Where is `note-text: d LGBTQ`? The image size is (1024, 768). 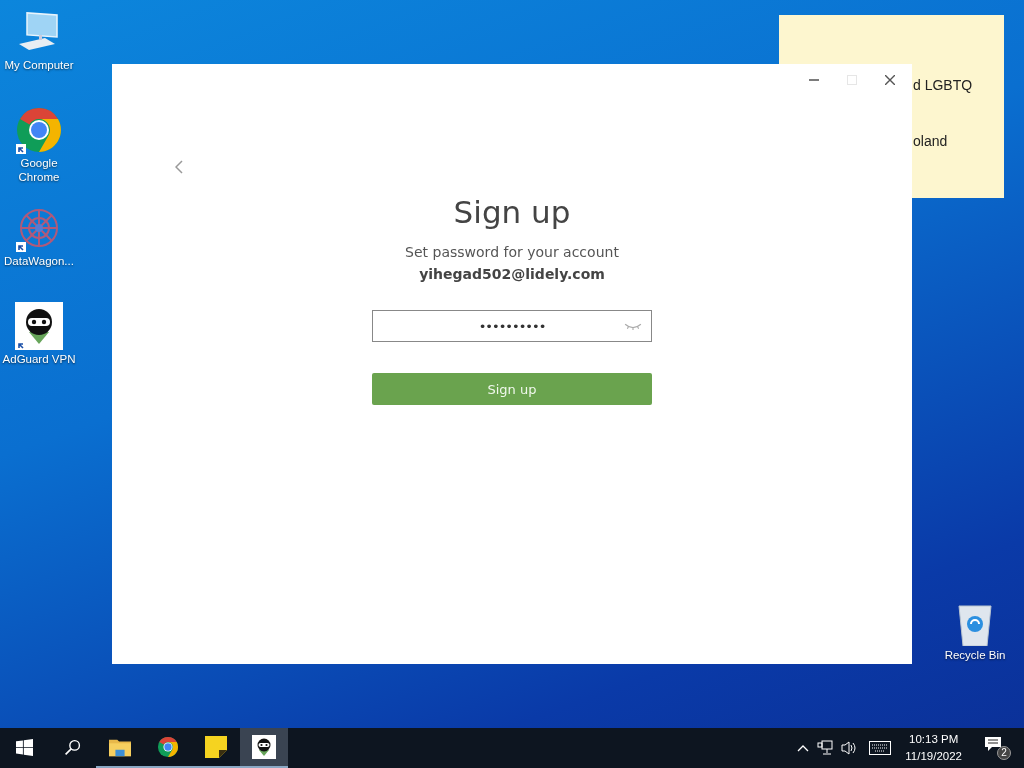 note-text: d LGBTQ is located at coordinates (943, 86).